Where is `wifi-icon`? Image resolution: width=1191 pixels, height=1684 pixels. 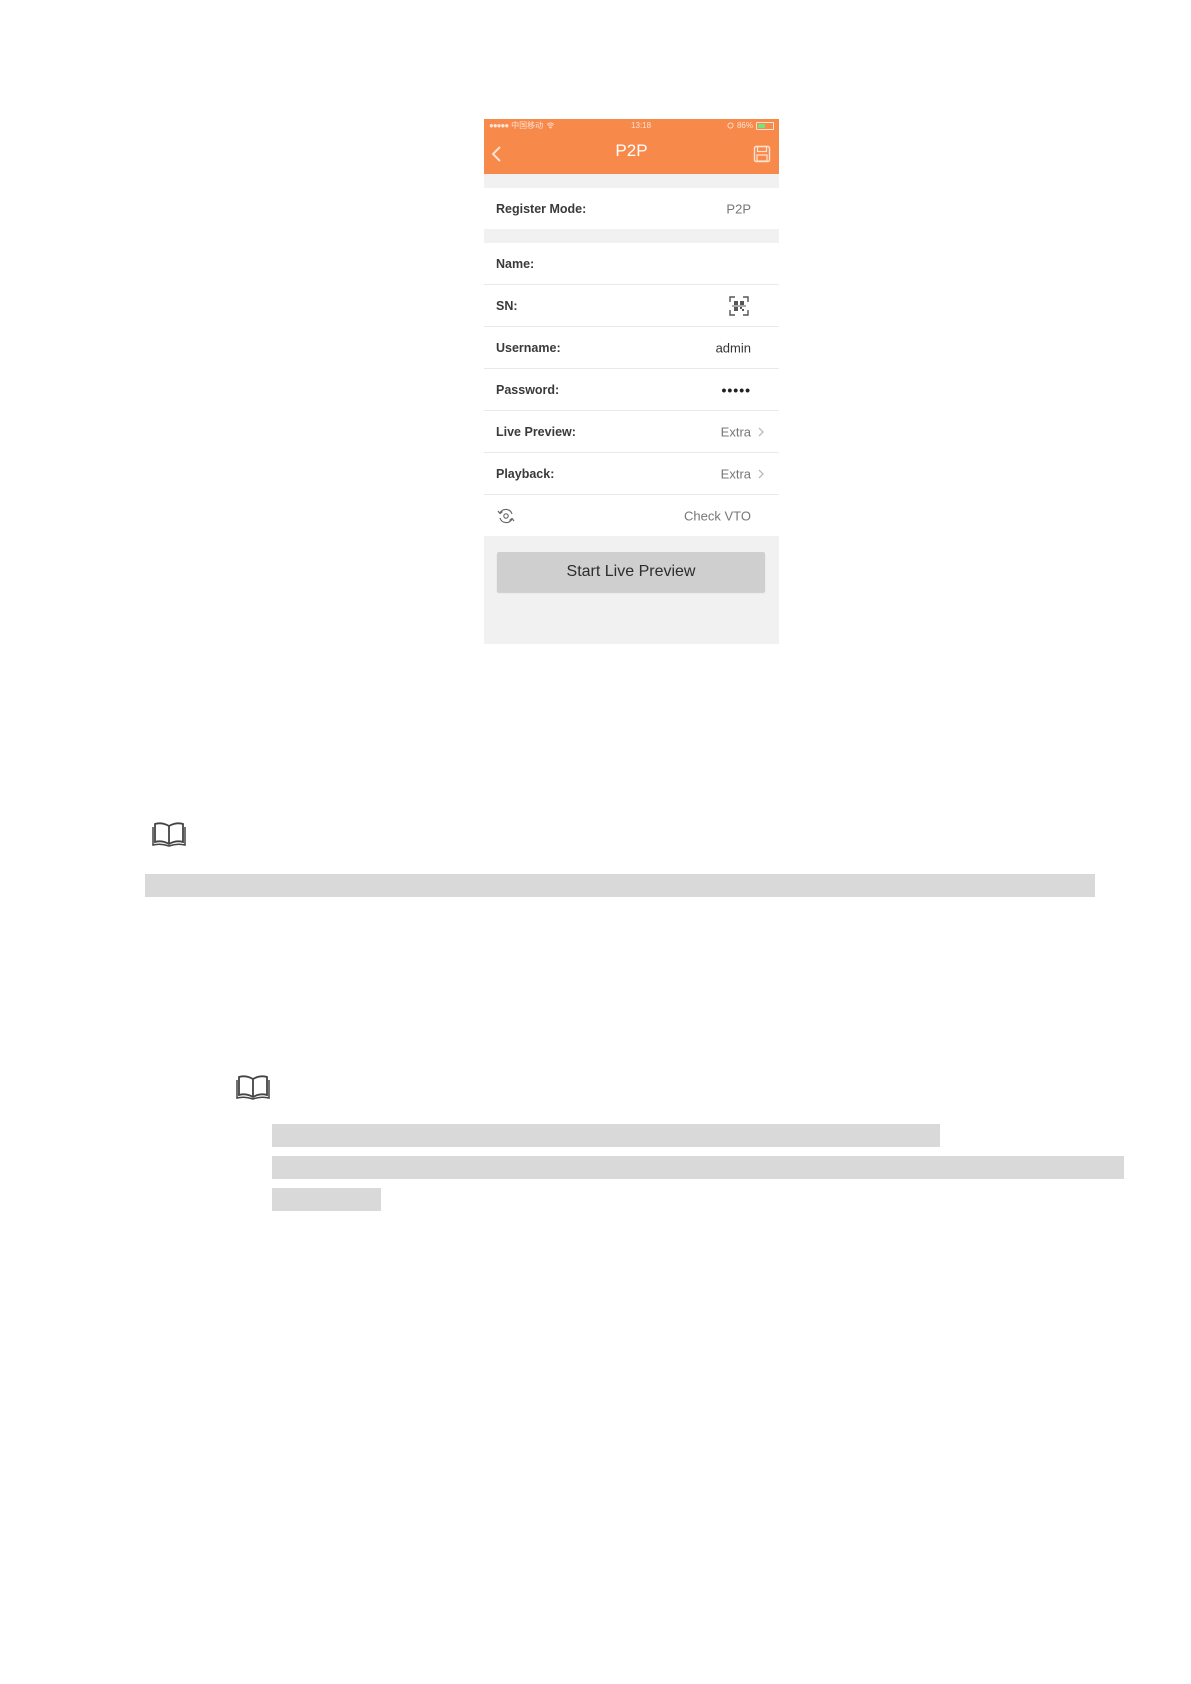
wifi-icon is located at coordinates (550, 125).